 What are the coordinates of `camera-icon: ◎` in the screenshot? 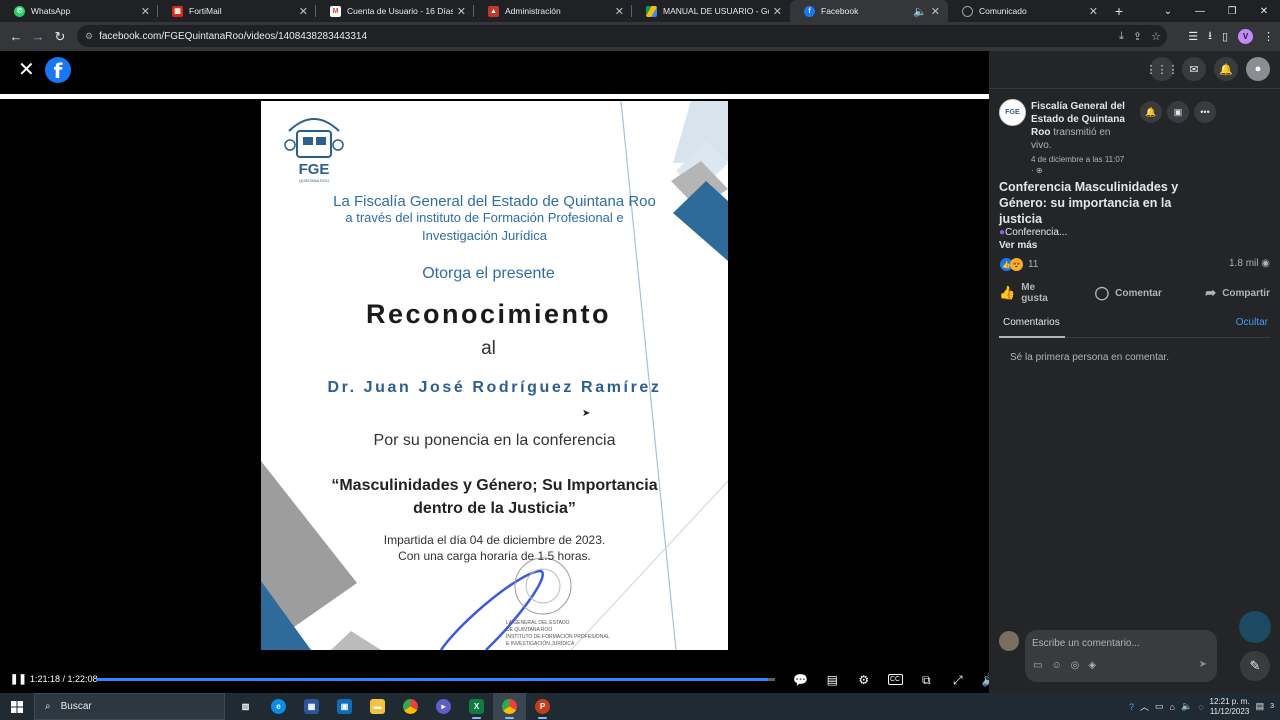 It's located at (1075, 665).